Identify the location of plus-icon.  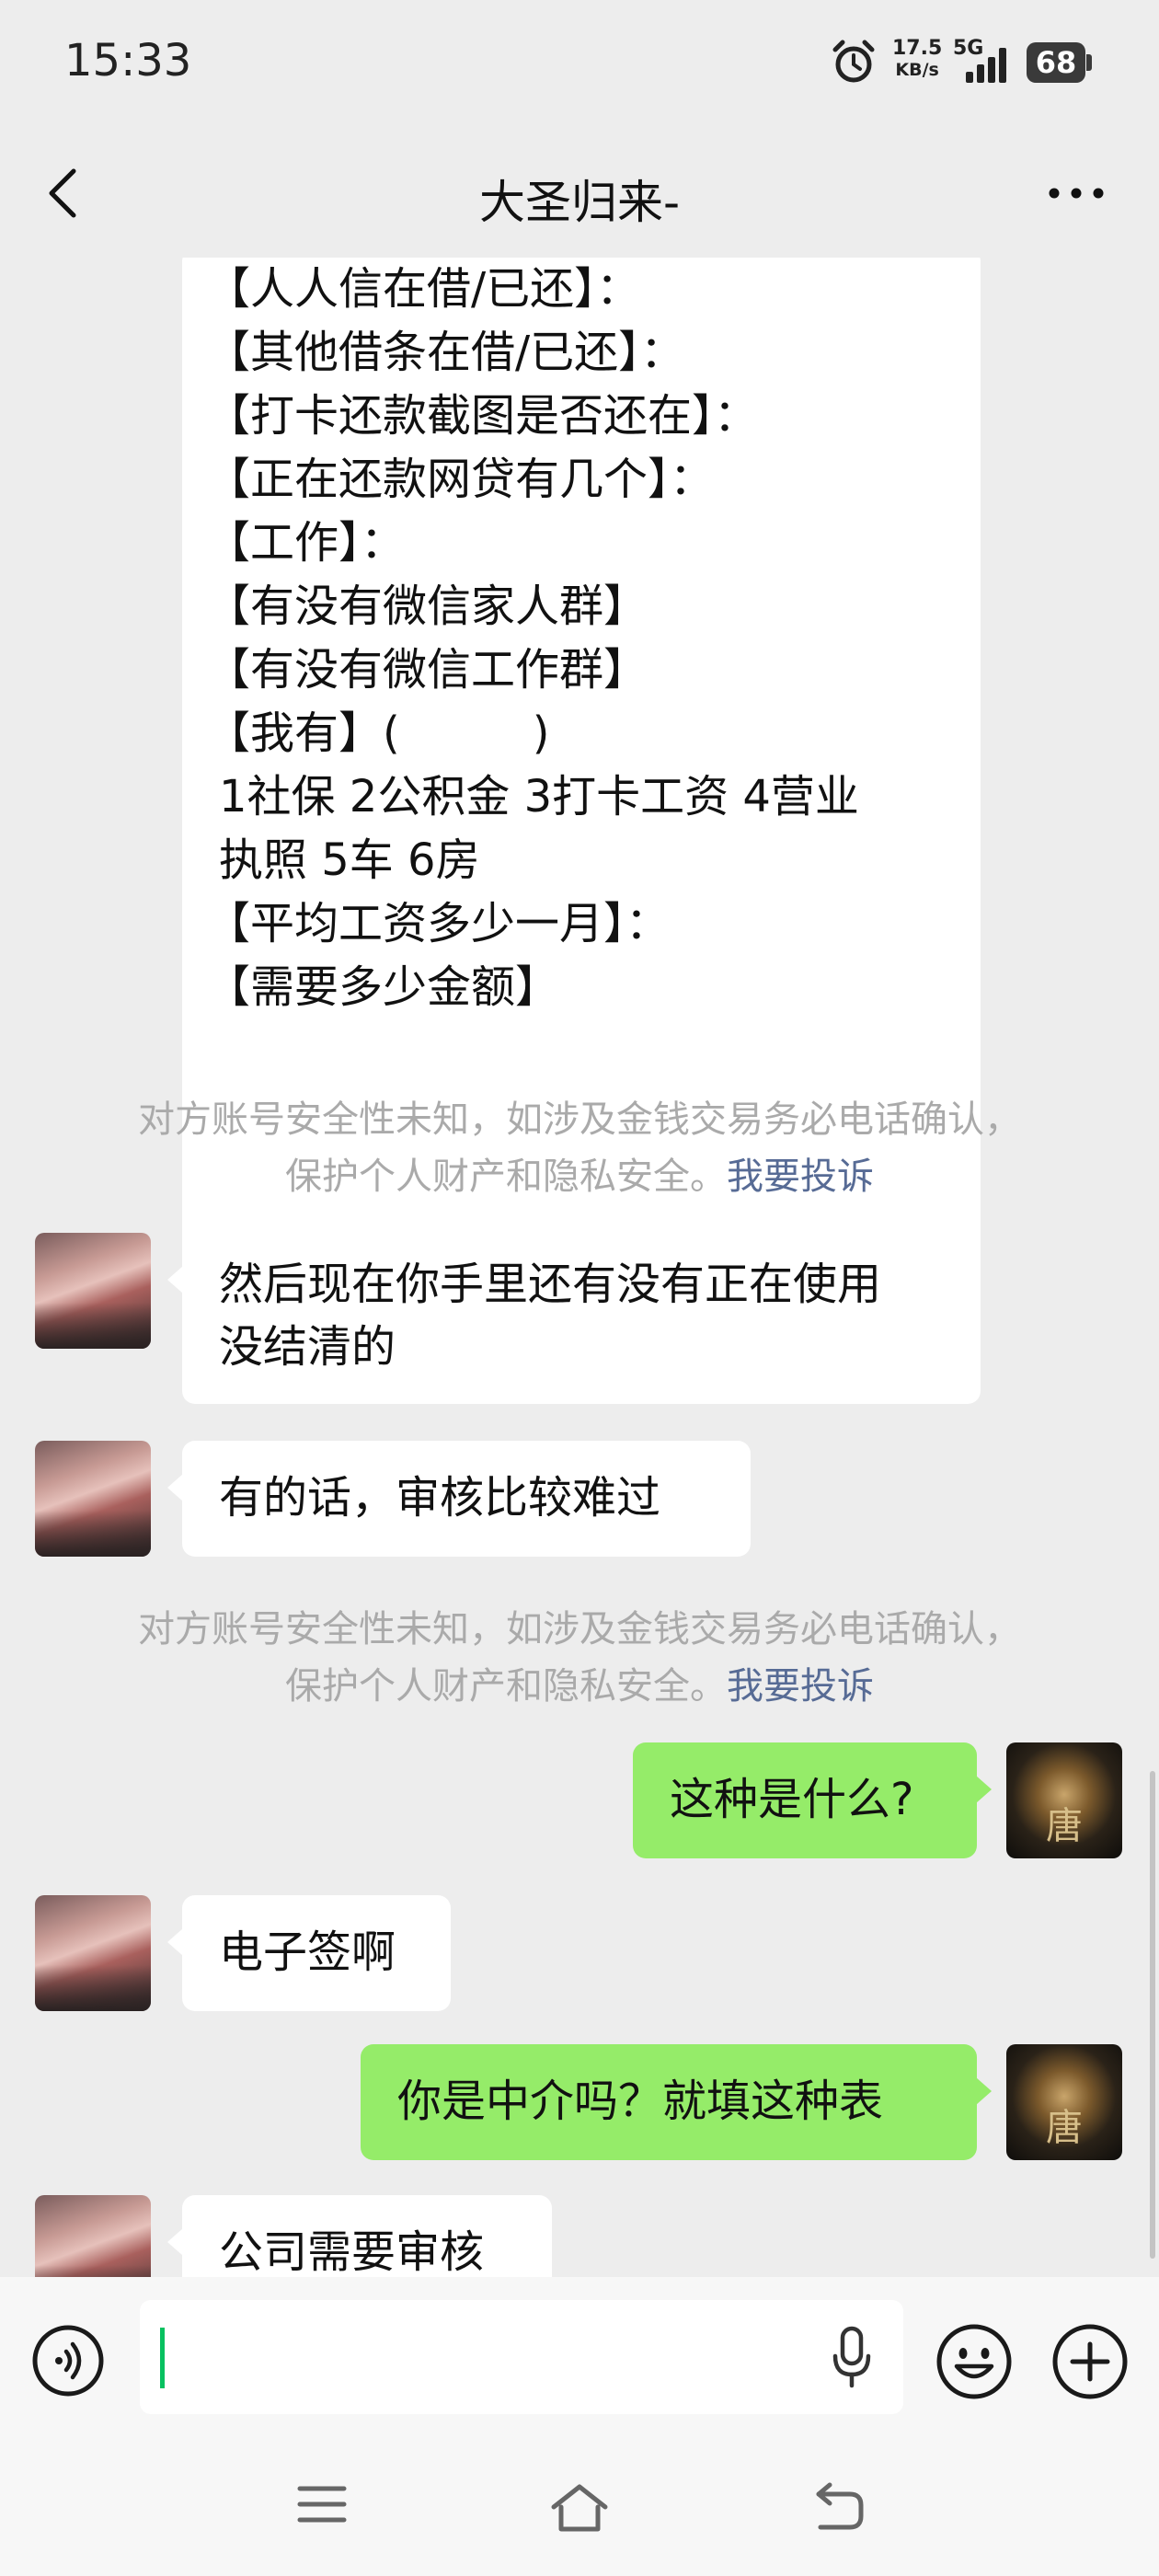
(1090, 2361).